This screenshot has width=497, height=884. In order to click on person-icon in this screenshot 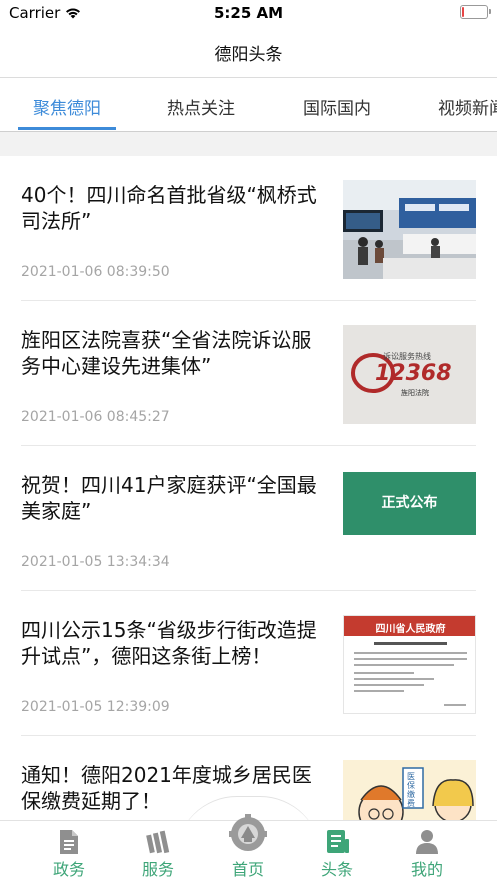, I will do `click(427, 842)`.